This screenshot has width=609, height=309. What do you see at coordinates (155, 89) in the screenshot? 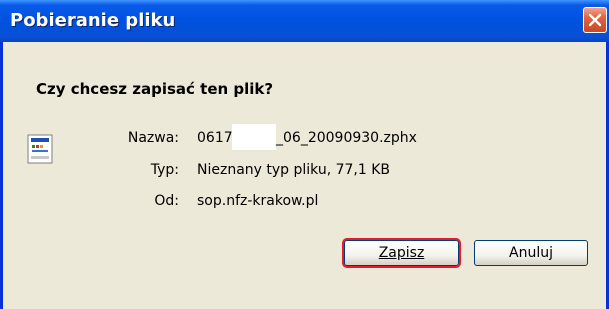
I see `dialog-question: Czy chcesz zapisać ten plik?` at bounding box center [155, 89].